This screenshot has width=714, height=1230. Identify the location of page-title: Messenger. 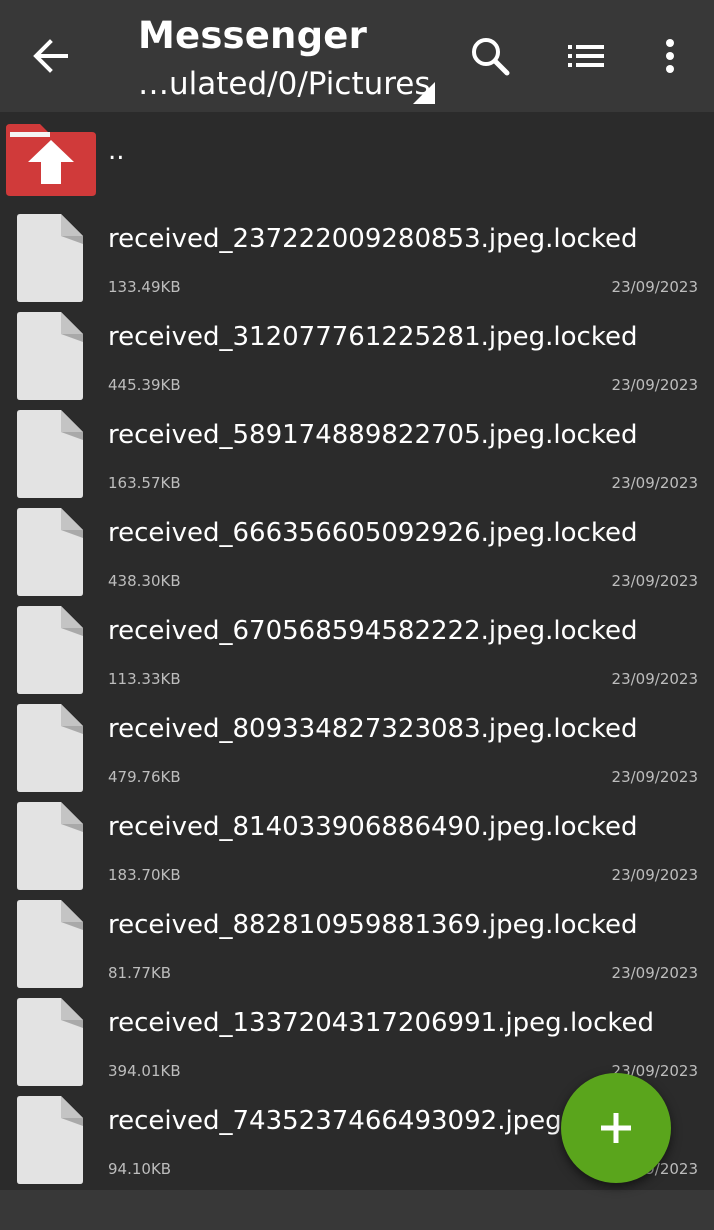
(253, 35).